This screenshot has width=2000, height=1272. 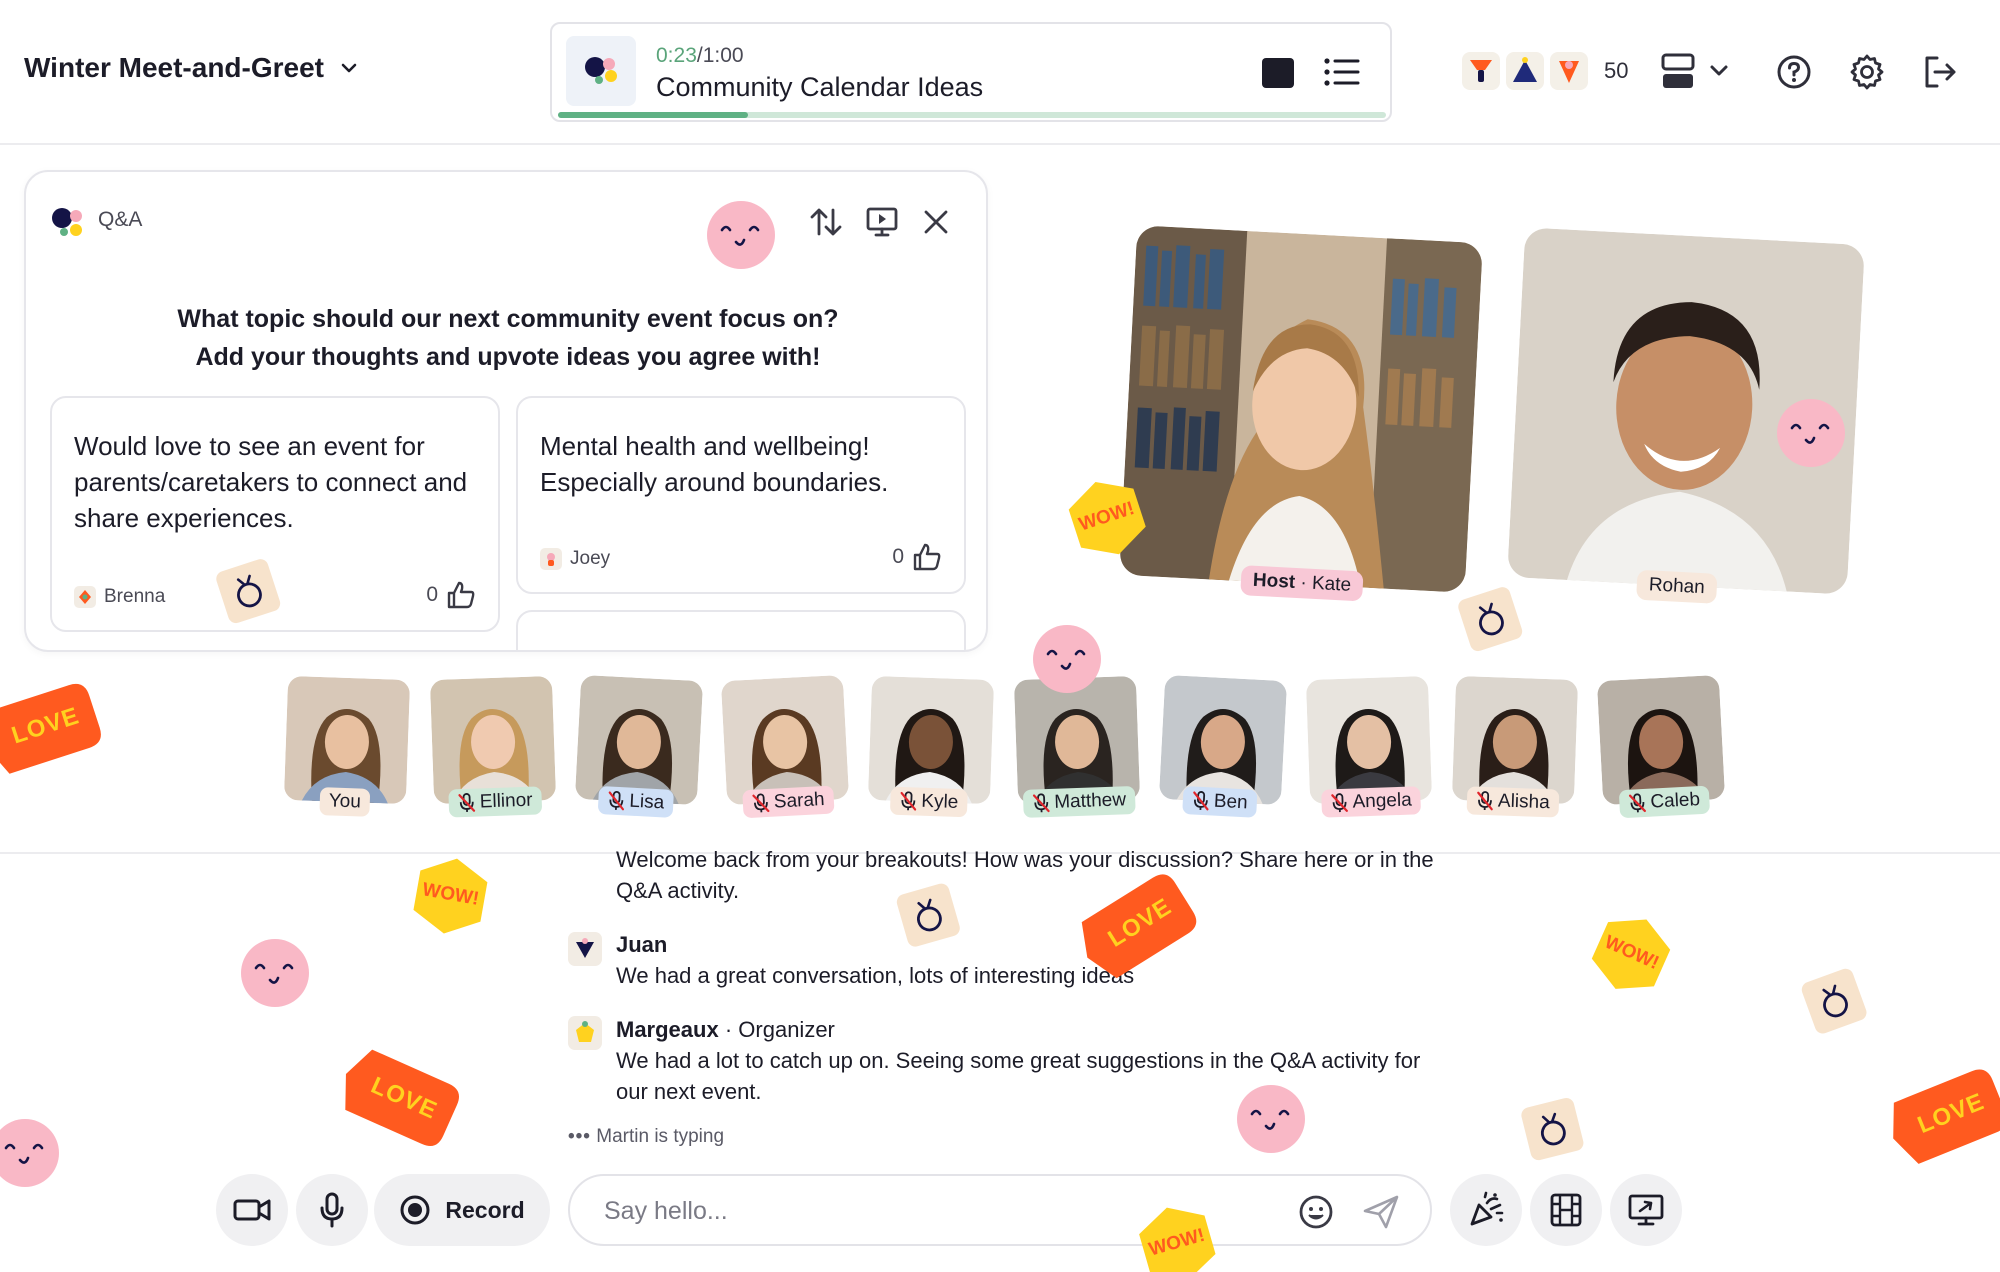 I want to click on reaction-count: 50, so click(x=1616, y=70).